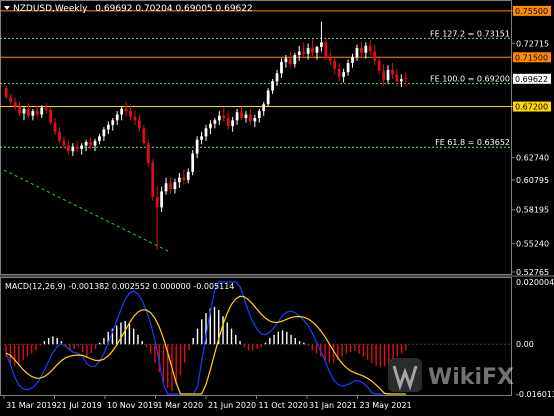 The height and width of the screenshot is (416, 554). What do you see at coordinates (531, 57) in the screenshot?
I see `price-level-tag-text: 0.71500` at bounding box center [531, 57].